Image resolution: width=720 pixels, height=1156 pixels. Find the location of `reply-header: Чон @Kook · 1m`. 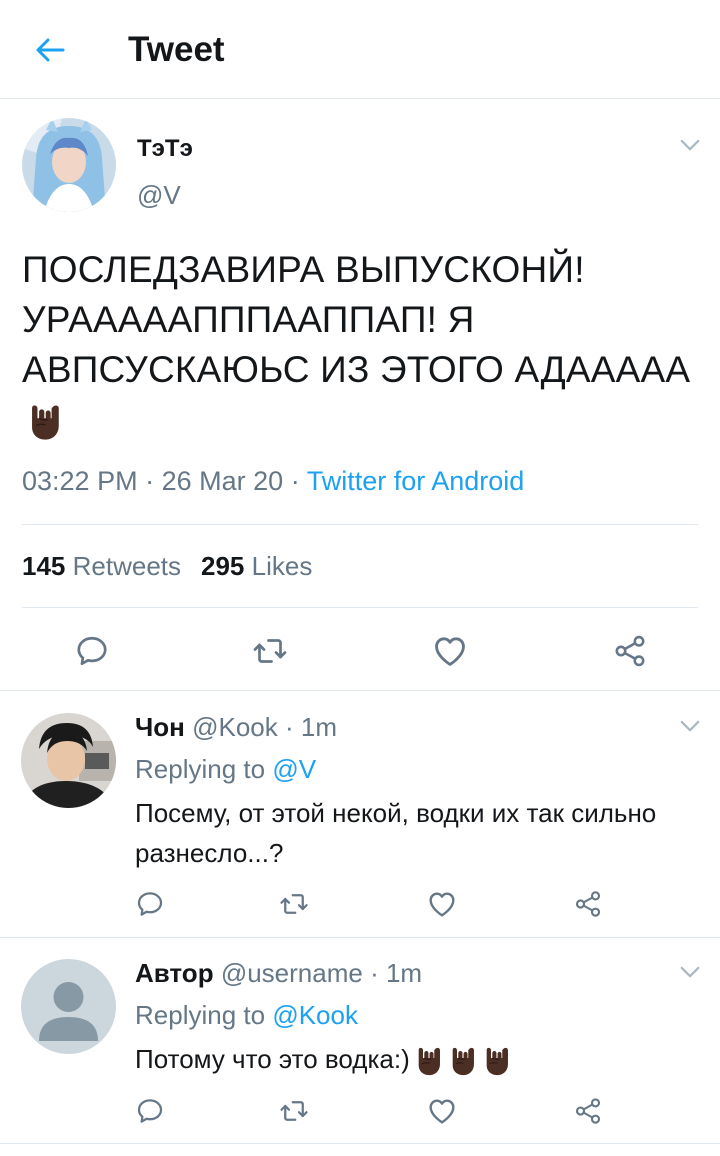

reply-header: Чон @Kook · 1m is located at coordinates (236, 727).